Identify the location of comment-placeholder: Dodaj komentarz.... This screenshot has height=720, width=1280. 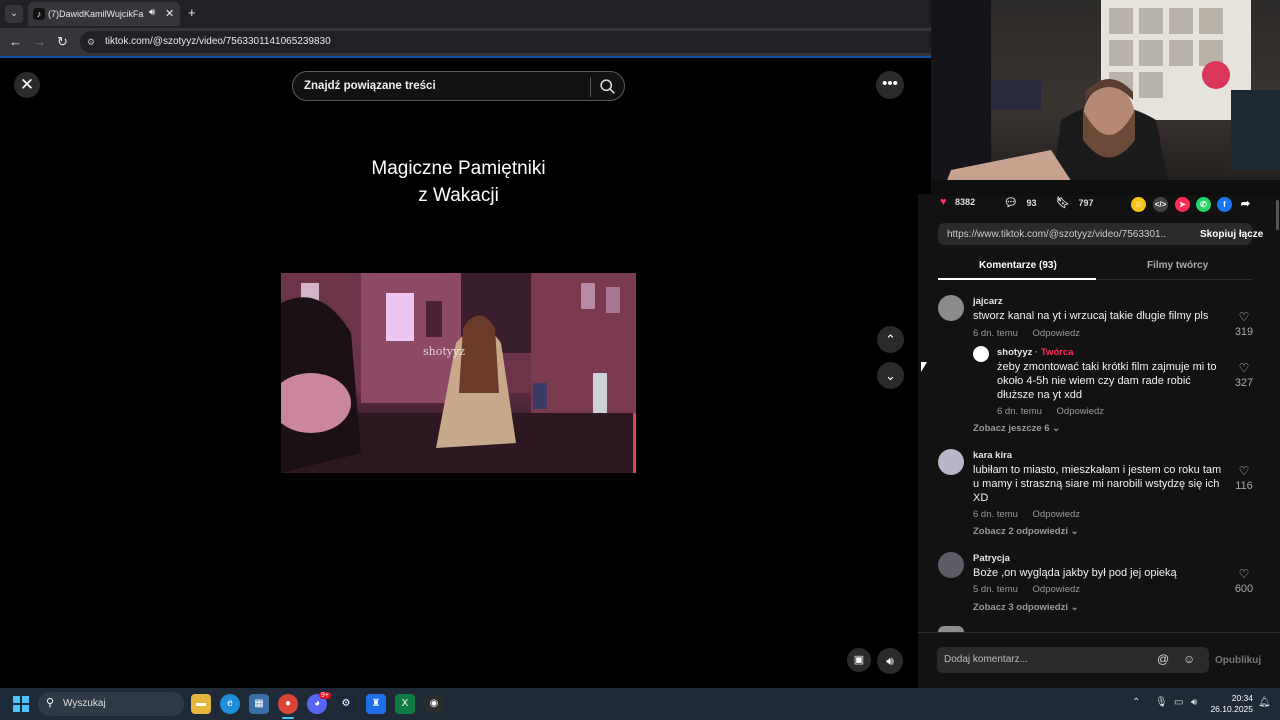
(986, 659).